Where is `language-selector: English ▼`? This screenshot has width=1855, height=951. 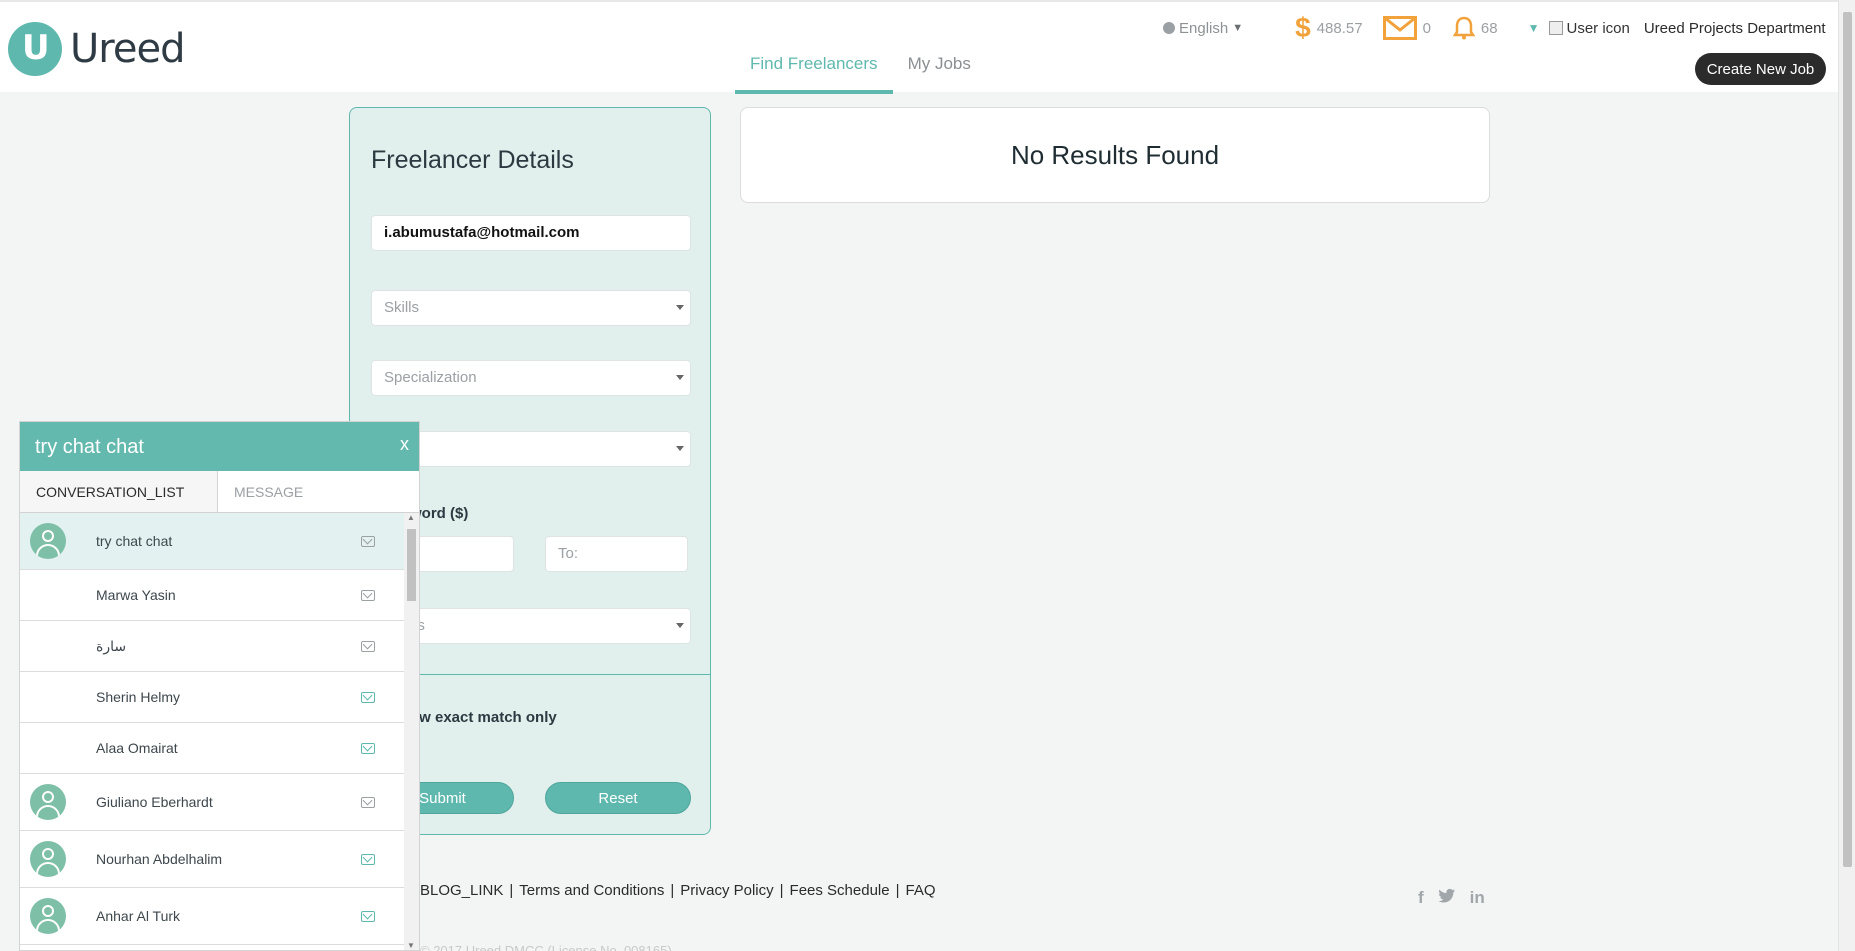
language-selector: English ▼ is located at coordinates (1203, 28).